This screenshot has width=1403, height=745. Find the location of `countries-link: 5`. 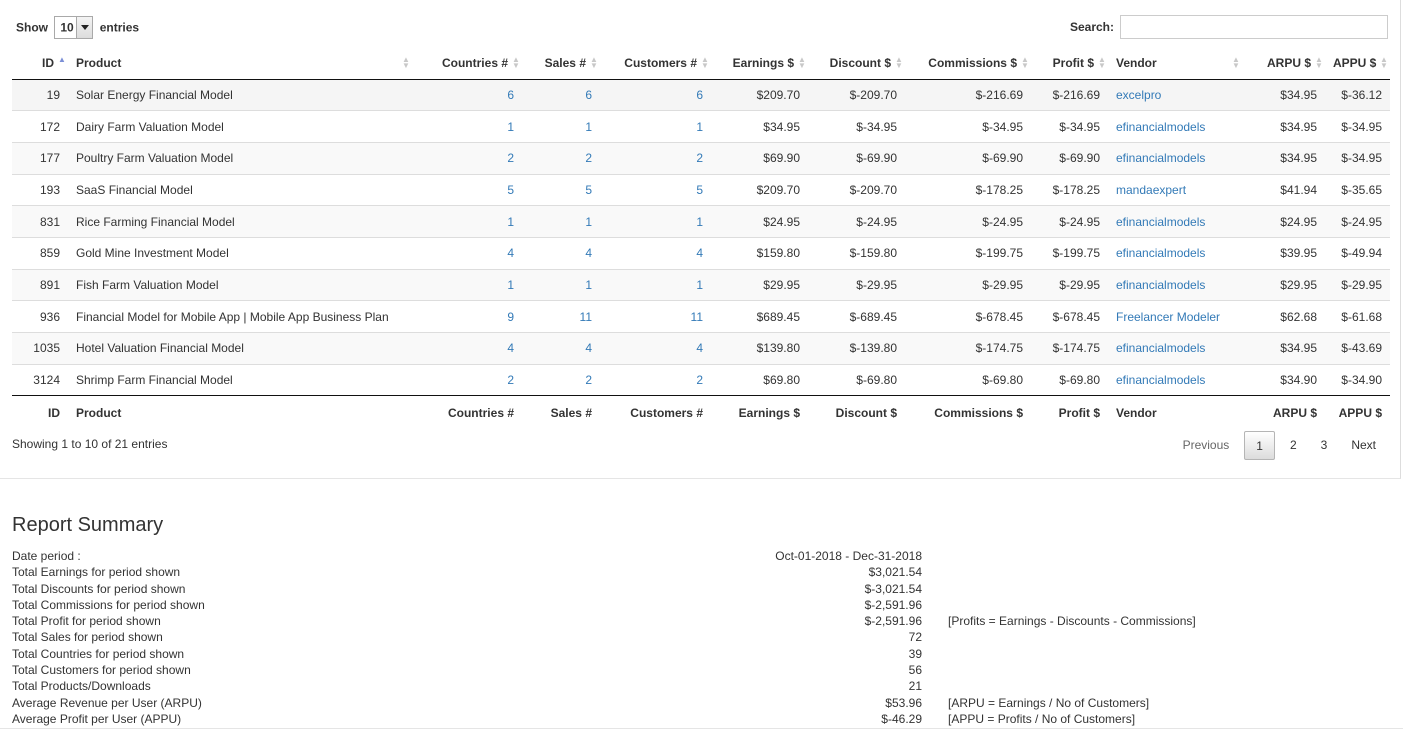

countries-link: 5 is located at coordinates (510, 190).